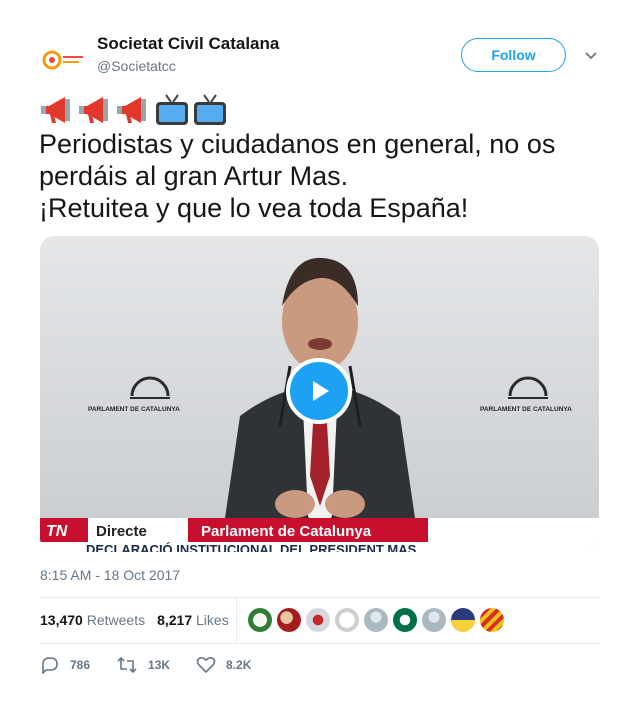 The image size is (640, 706). Describe the element at coordinates (61, 620) in the screenshot. I see `retweets-count: 13,470` at that location.